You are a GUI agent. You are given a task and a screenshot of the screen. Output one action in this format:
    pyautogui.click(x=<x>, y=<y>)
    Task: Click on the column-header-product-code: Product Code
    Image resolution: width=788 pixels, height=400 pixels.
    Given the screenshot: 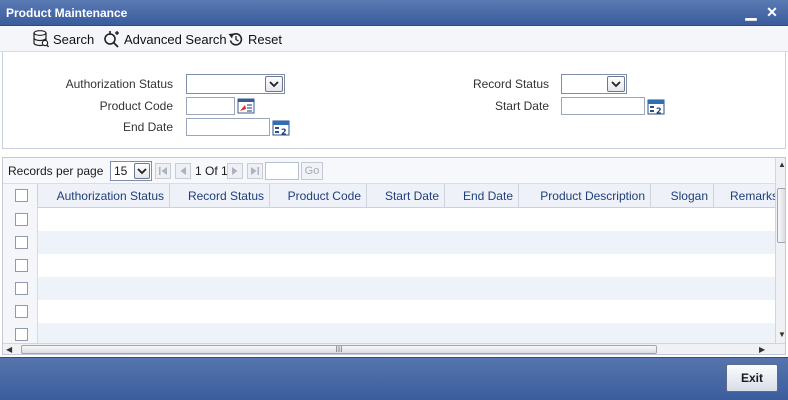 What is the action you would take?
    pyautogui.click(x=318, y=196)
    